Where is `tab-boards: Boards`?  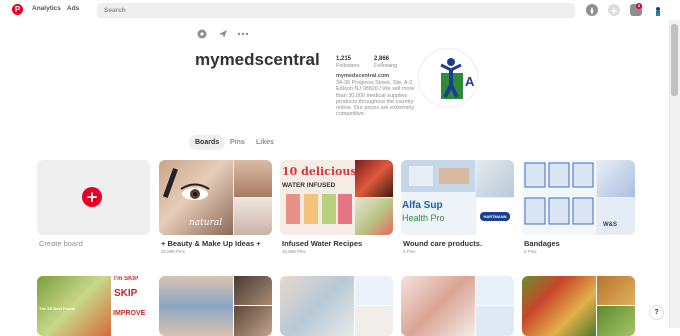
tab-boards: Boards is located at coordinates (207, 142).